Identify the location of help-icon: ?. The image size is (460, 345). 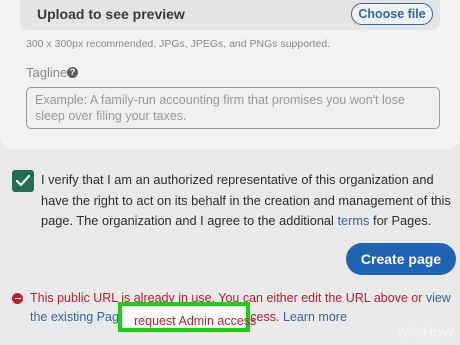
(72, 72).